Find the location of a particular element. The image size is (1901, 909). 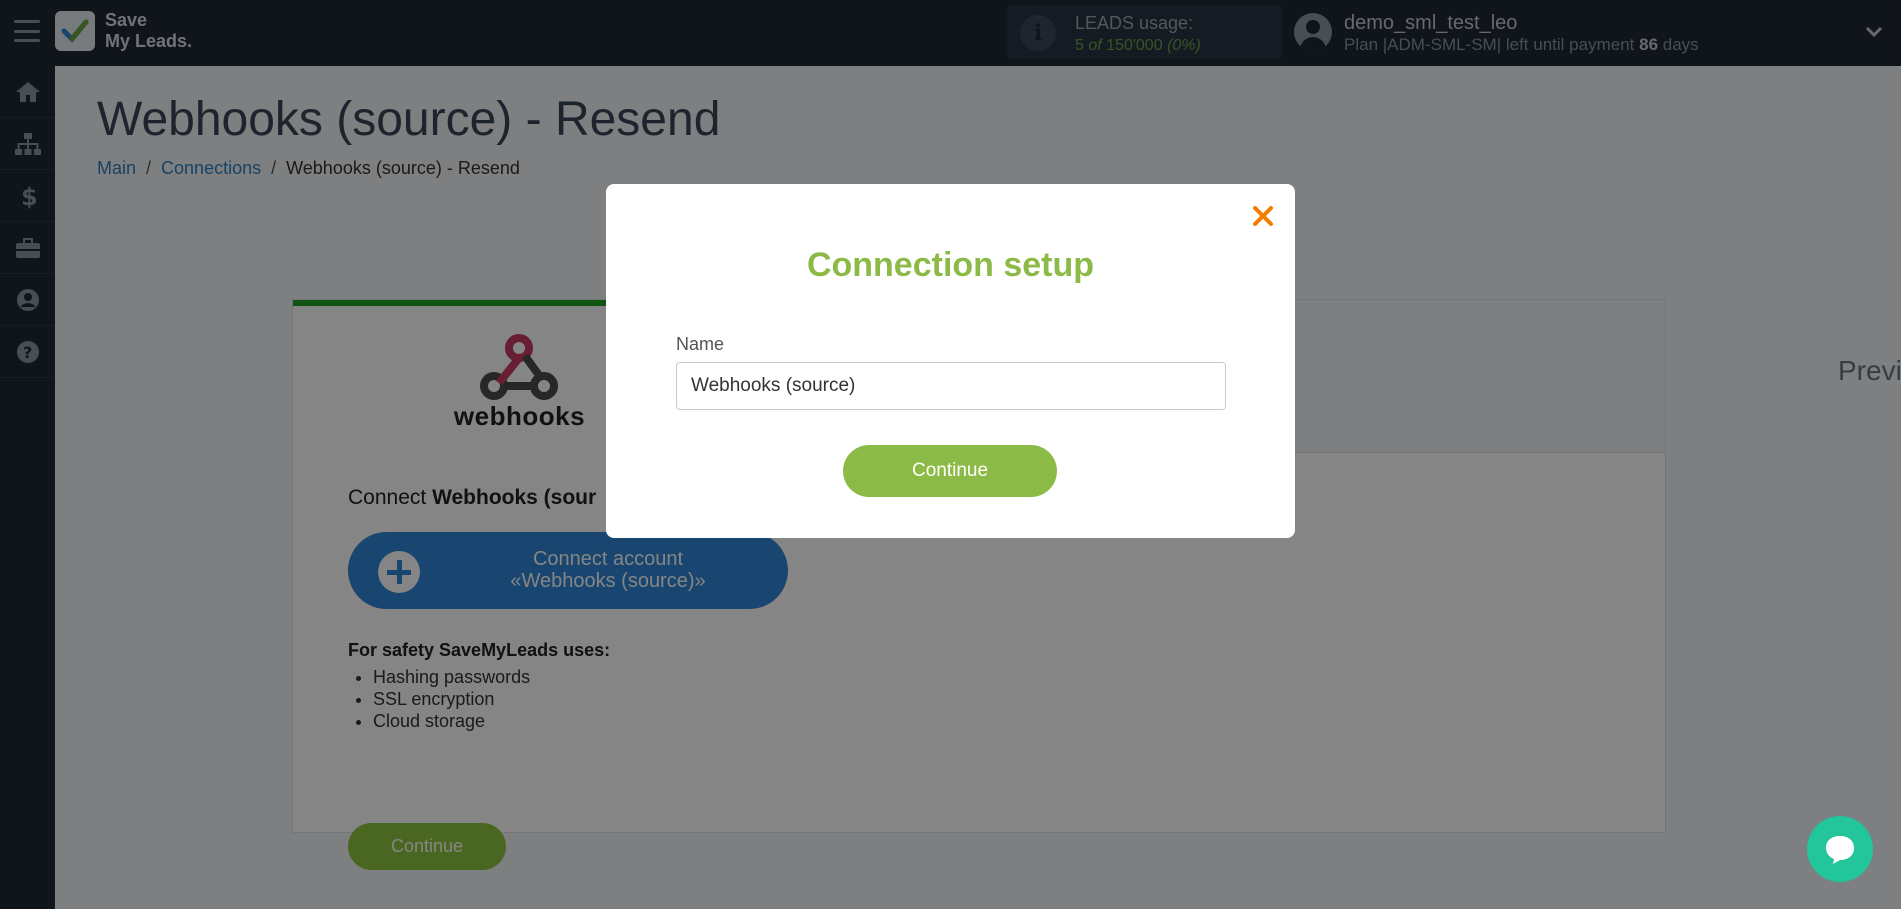

name-label: Name is located at coordinates (700, 344).